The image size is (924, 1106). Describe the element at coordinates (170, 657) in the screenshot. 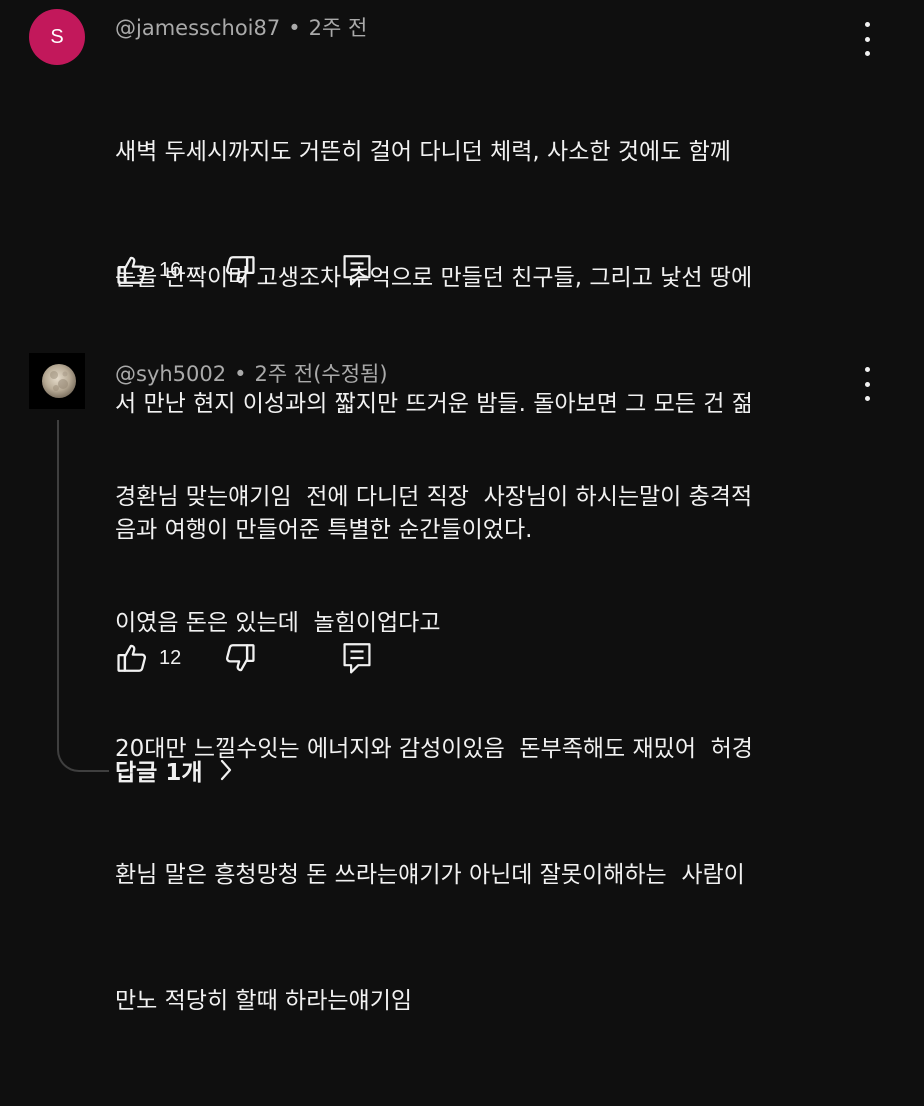

I see `like-count: 12` at that location.